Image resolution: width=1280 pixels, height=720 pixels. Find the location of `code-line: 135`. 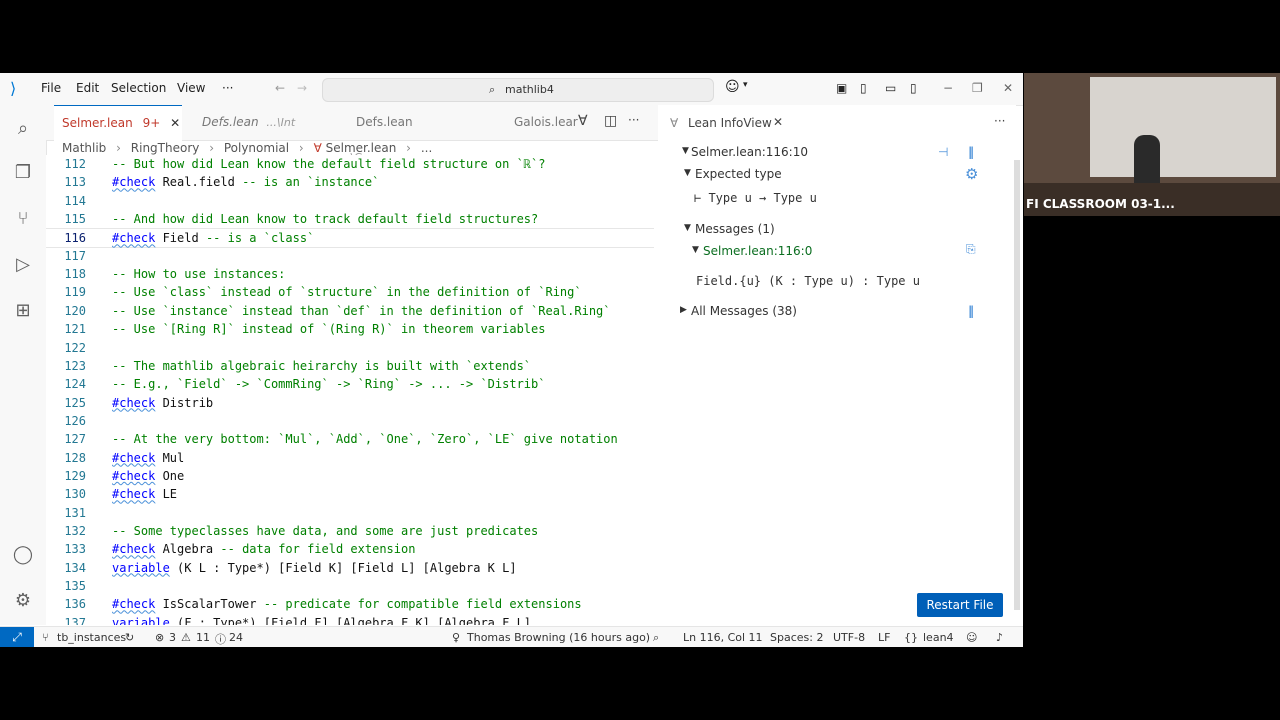

code-line: 135 is located at coordinates (346, 586).